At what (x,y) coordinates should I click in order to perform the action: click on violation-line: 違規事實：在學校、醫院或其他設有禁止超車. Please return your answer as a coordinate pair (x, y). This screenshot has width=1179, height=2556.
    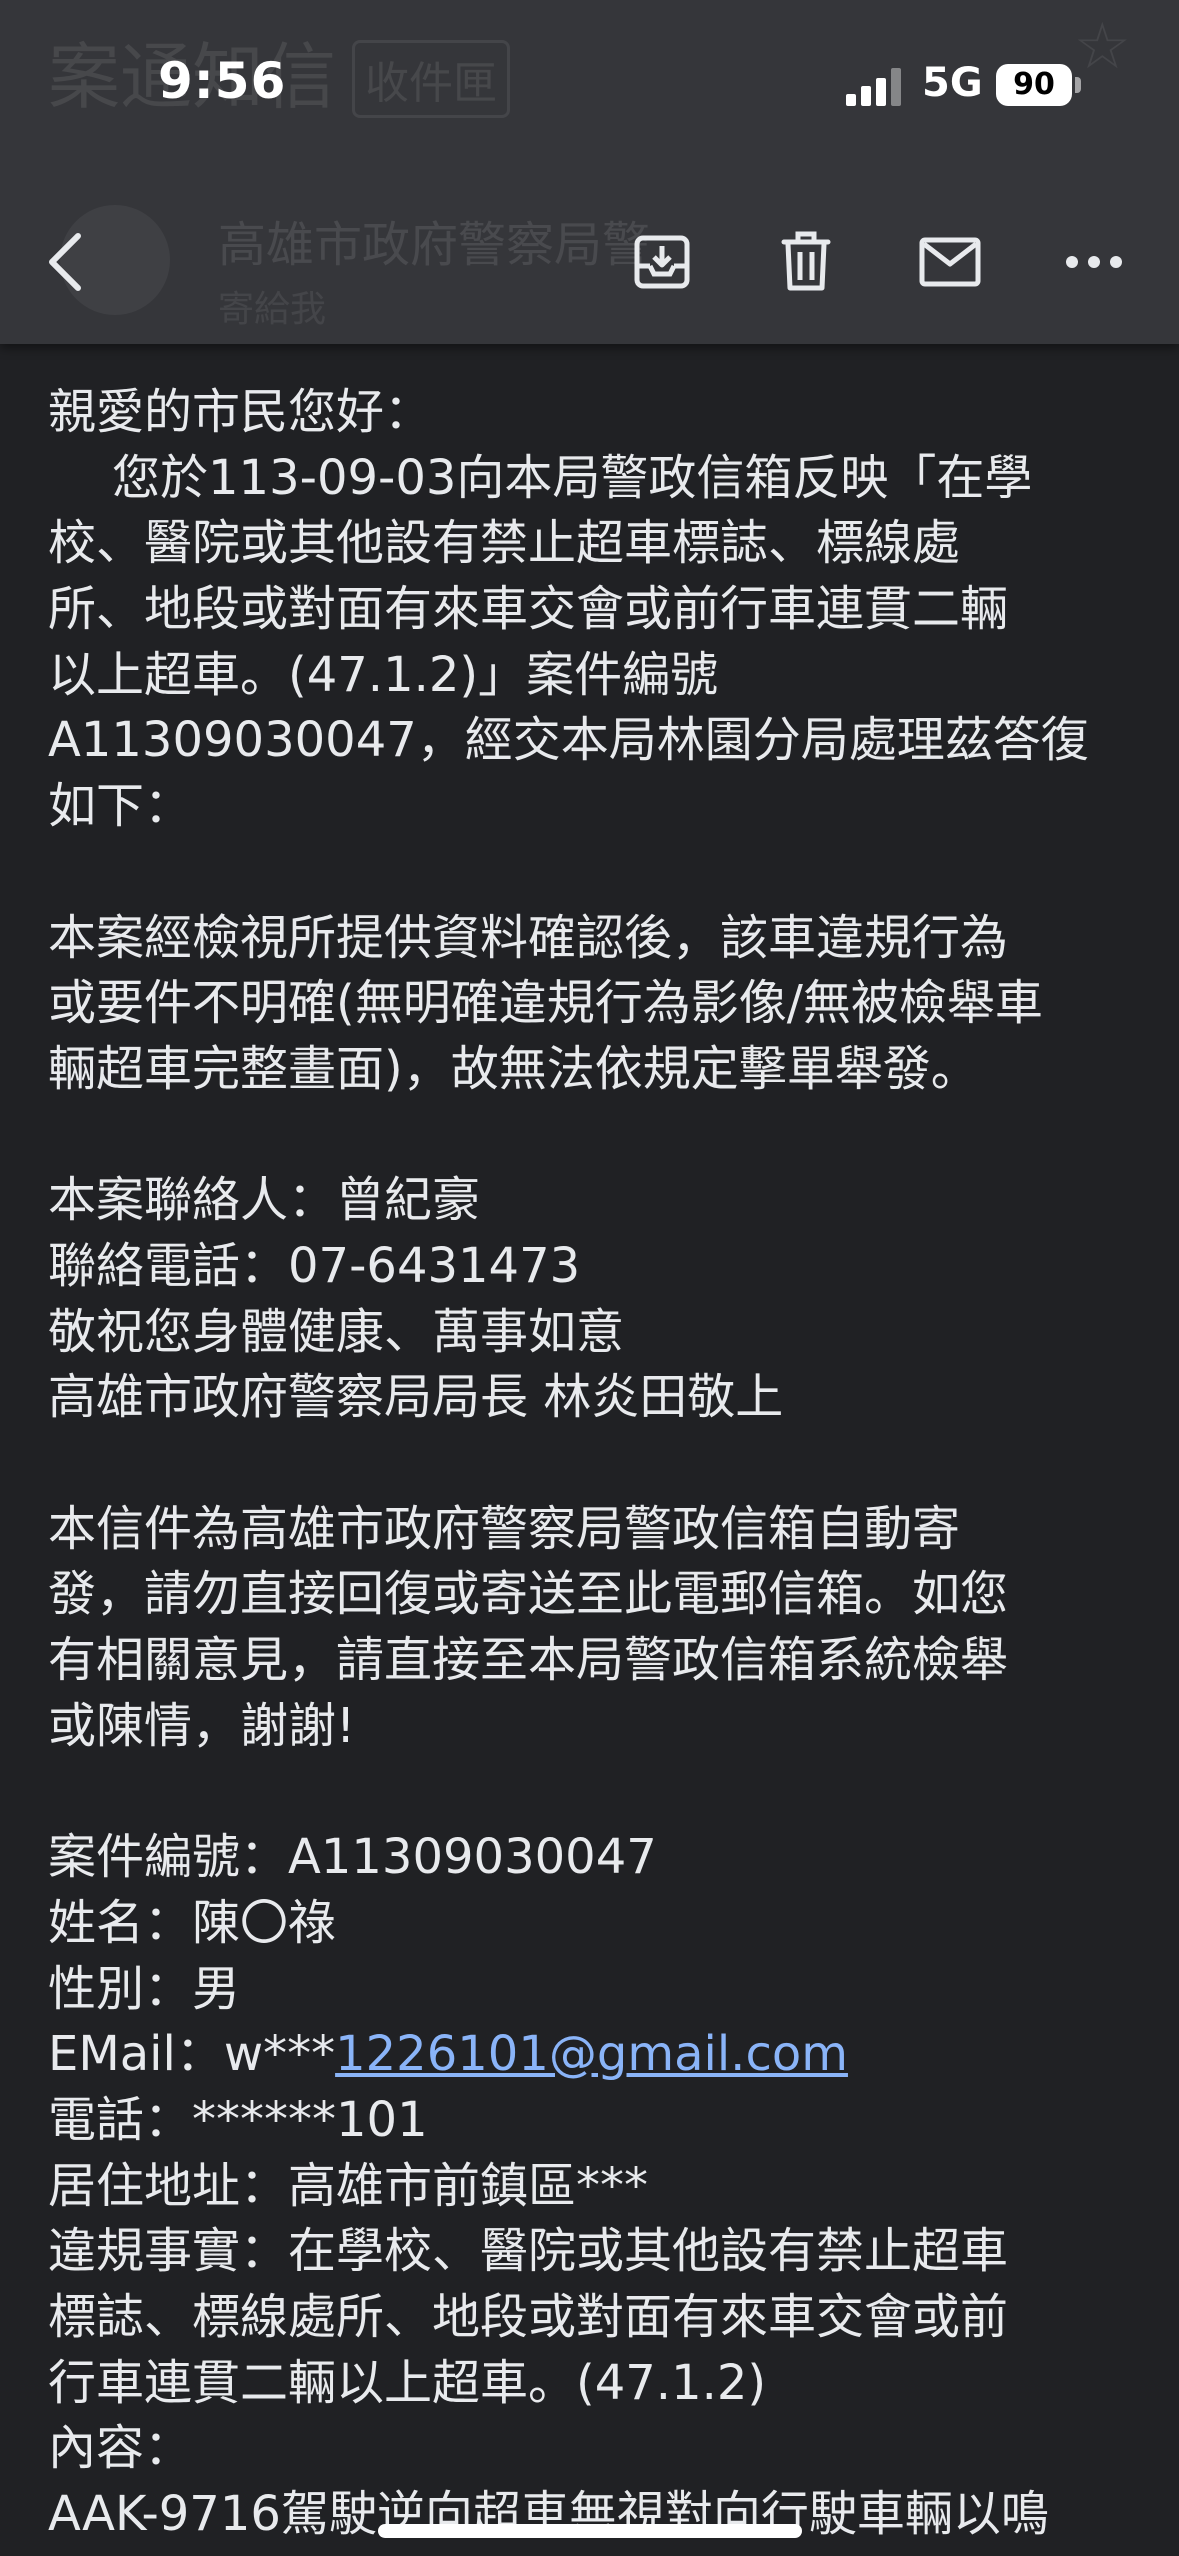
    Looking at the image, I should click on (528, 2251).